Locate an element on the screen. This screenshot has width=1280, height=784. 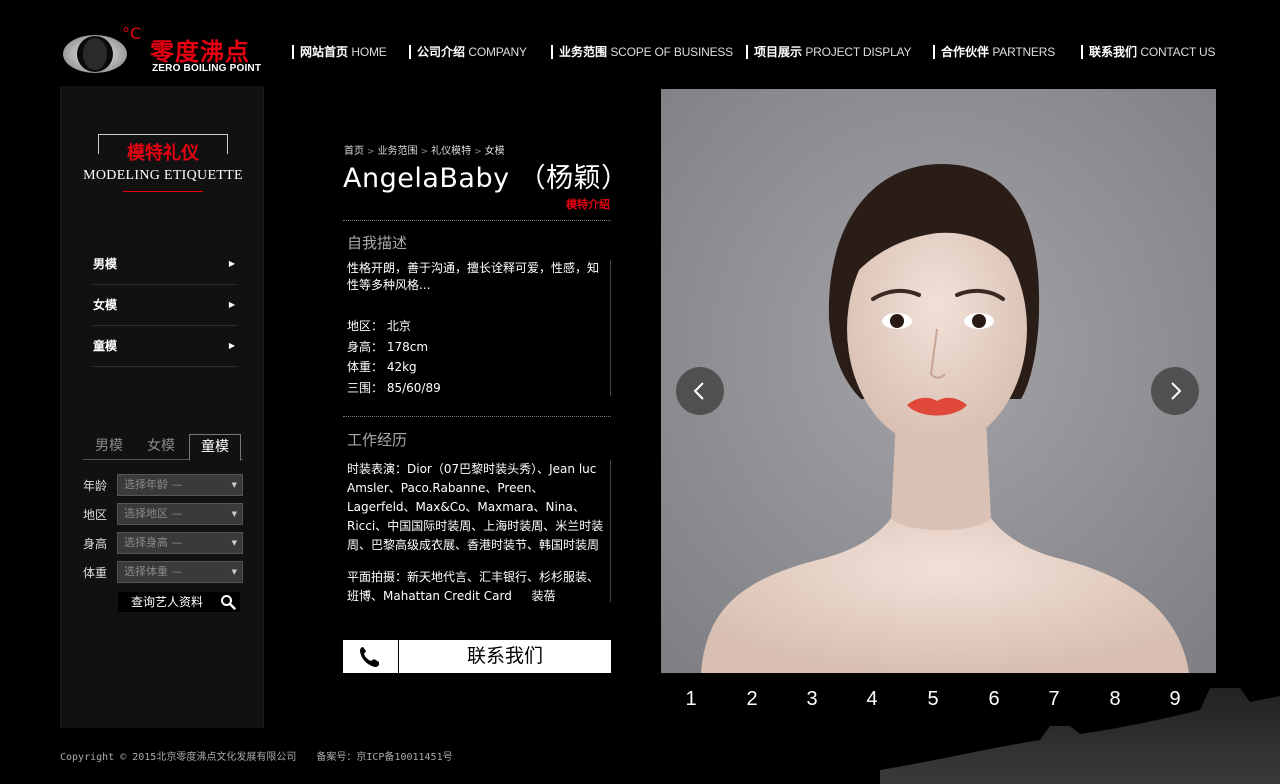
page-5: 5 is located at coordinates (933, 699).